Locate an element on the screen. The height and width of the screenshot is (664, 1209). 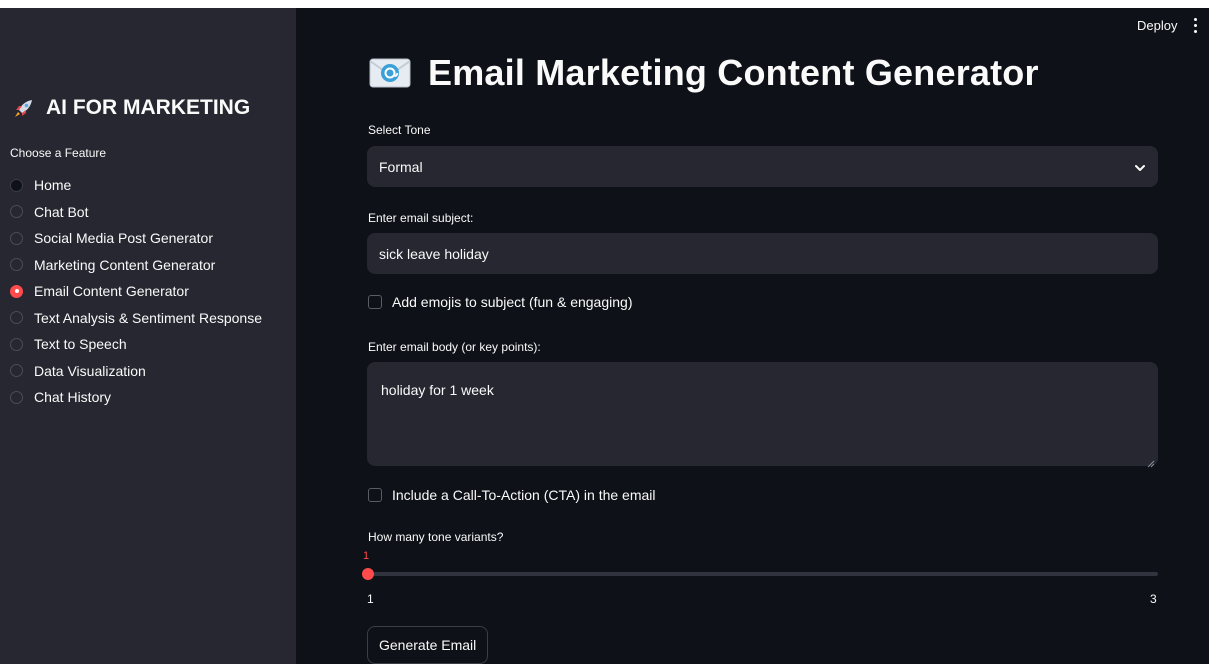
radio-option-home: Home is located at coordinates (136, 185).